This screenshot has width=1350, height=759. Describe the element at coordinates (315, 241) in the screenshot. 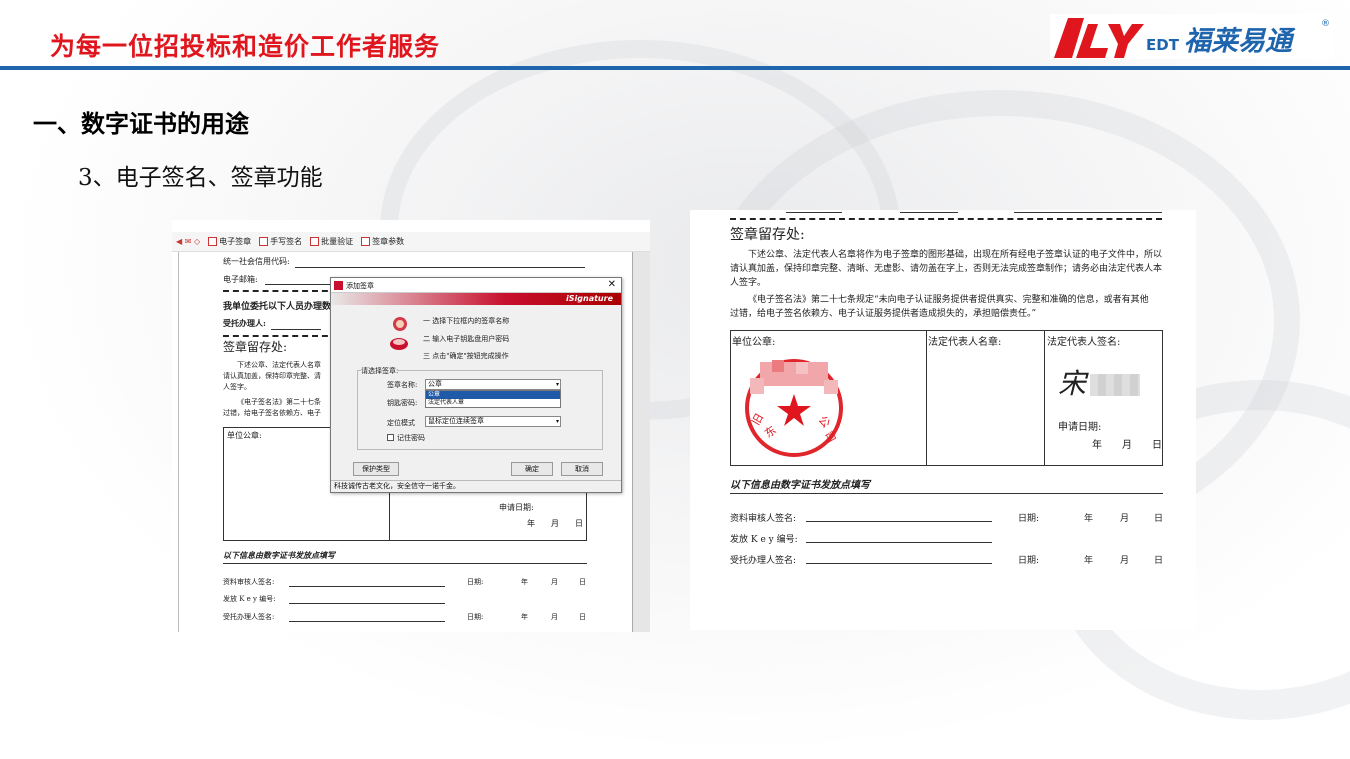

I see `verify-icon` at that location.